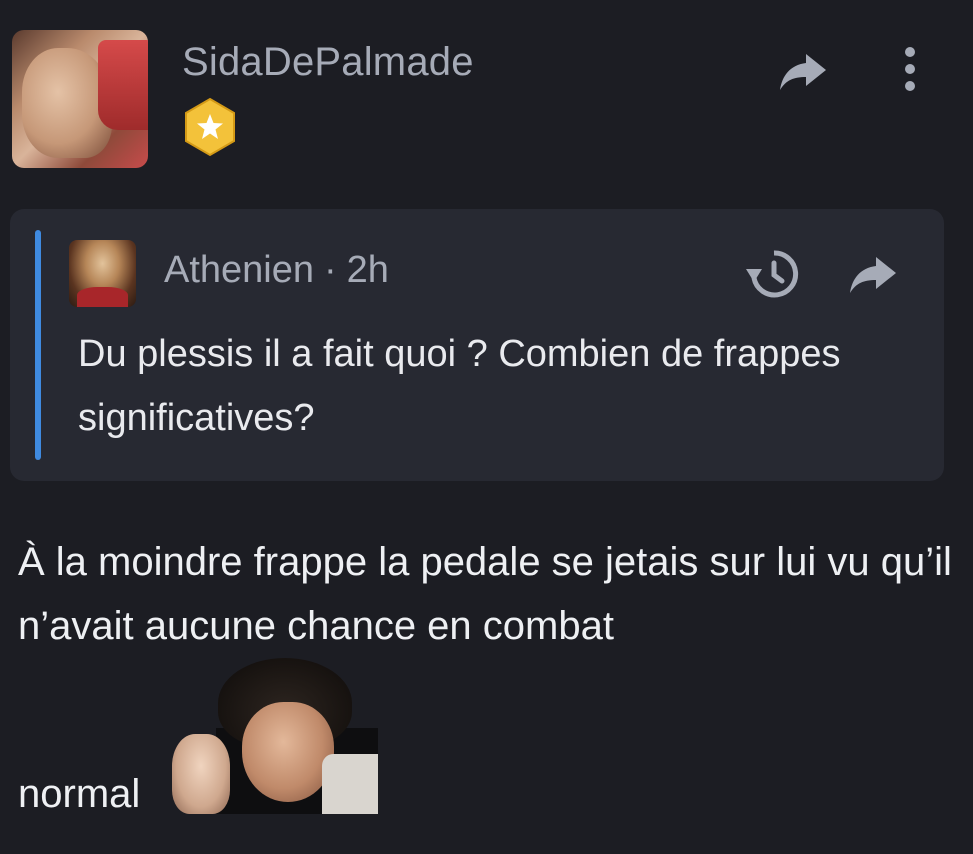 The width and height of the screenshot is (973, 854). I want to click on more-vertical-icon, so click(910, 69).